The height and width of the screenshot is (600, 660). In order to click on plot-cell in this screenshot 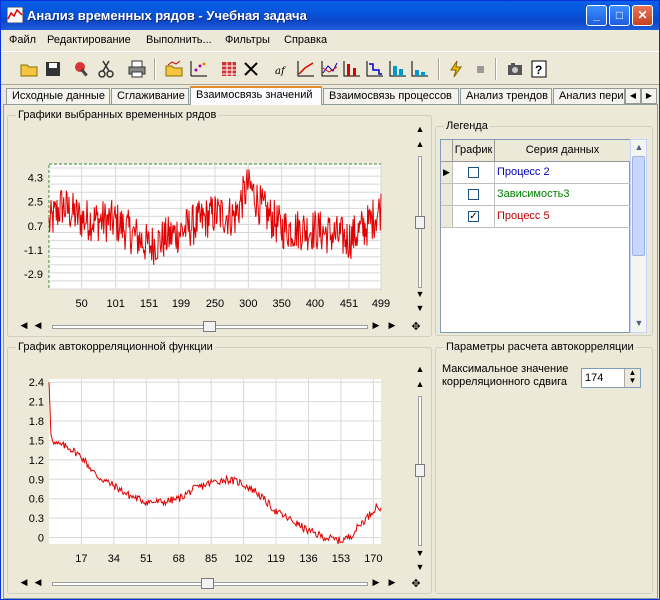, I will do `click(474, 173)`.